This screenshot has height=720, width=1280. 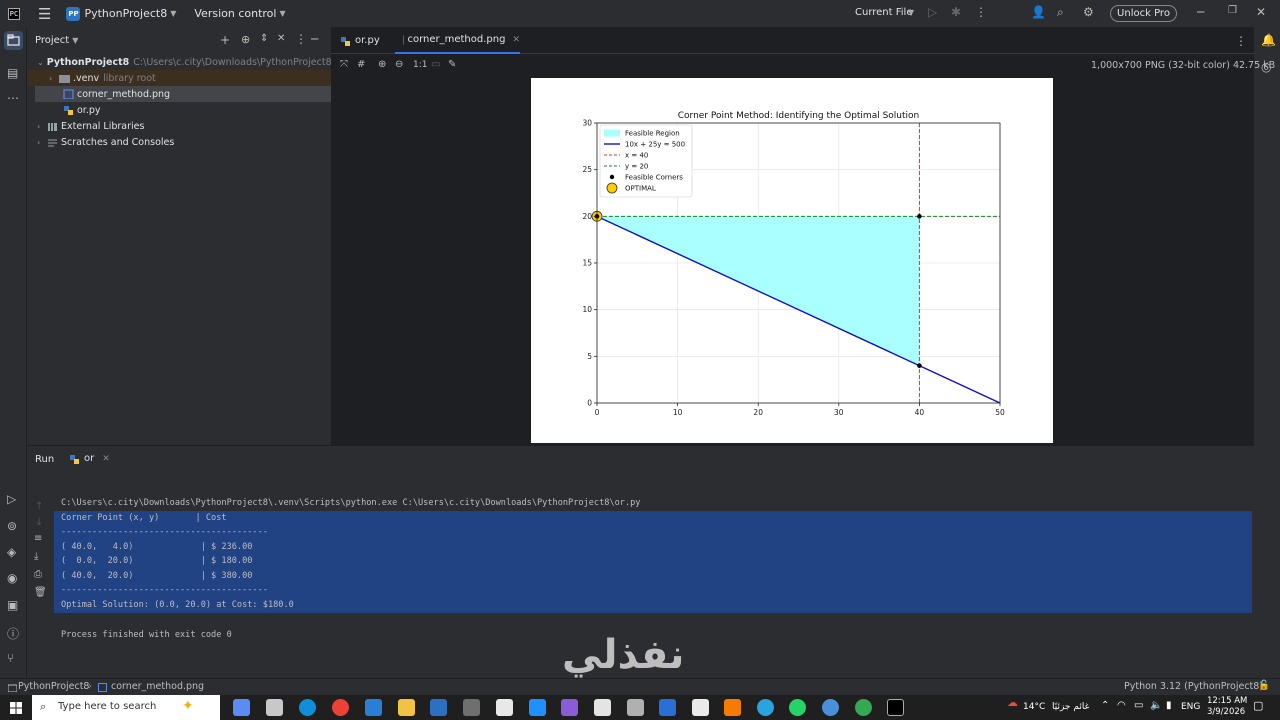 I want to click on arrow-down-icon: ↓, so click(x=39, y=522).